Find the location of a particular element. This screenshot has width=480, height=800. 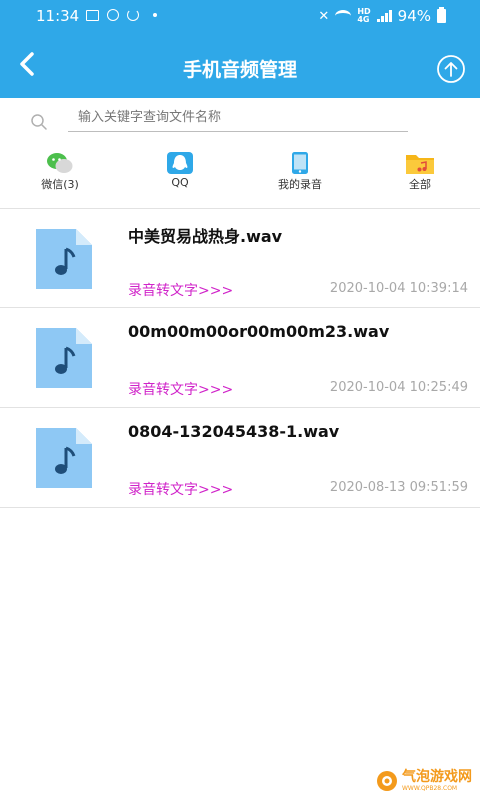

status-bar: 11:34 ✕ HD 4G 94% is located at coordinates (240, 15).